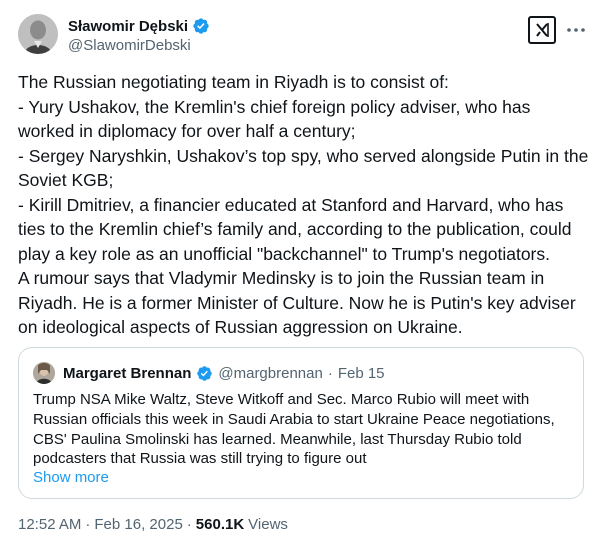 The width and height of the screenshot is (604, 554). I want to click on quoted-author-handle: @margbrennan, so click(270, 373).